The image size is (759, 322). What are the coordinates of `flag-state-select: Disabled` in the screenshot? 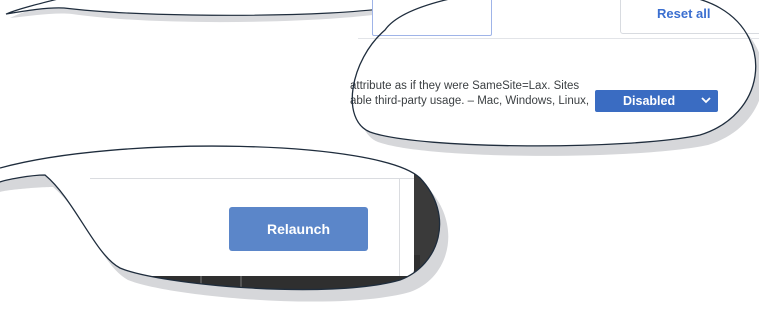 It's located at (656, 101).